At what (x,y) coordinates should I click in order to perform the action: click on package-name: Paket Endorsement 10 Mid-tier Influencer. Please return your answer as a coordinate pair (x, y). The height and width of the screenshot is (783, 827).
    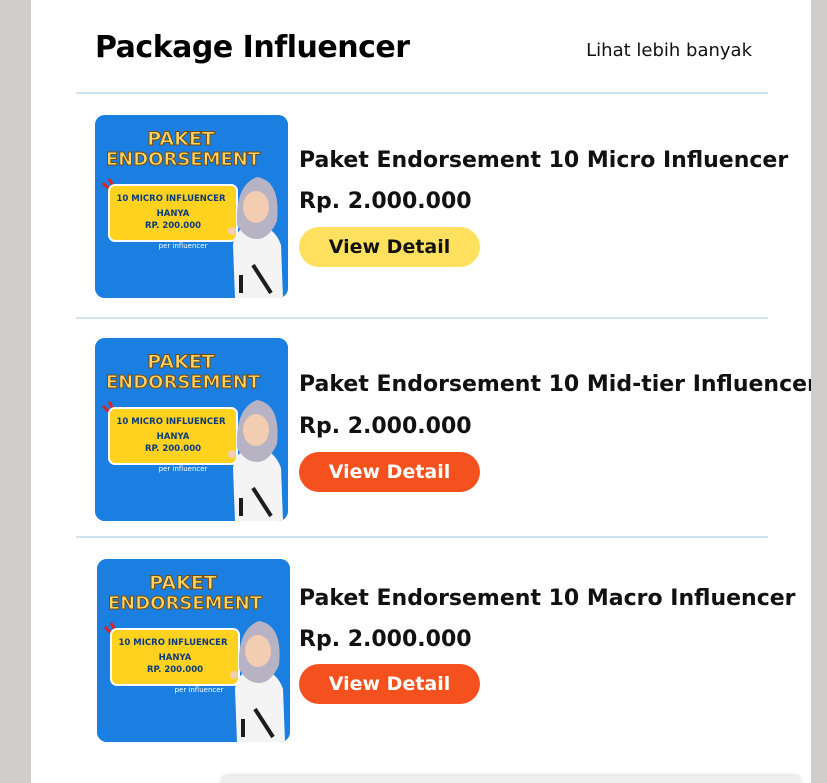
    Looking at the image, I should click on (555, 384).